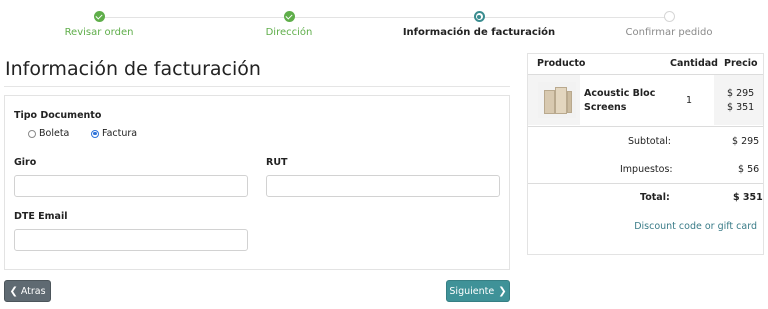 The height and width of the screenshot is (309, 768). Describe the element at coordinates (746, 141) in the screenshot. I see `subtotal-value: $ 295` at that location.